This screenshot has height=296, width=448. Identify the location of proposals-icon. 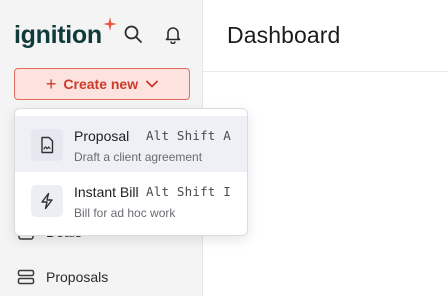
(26, 277).